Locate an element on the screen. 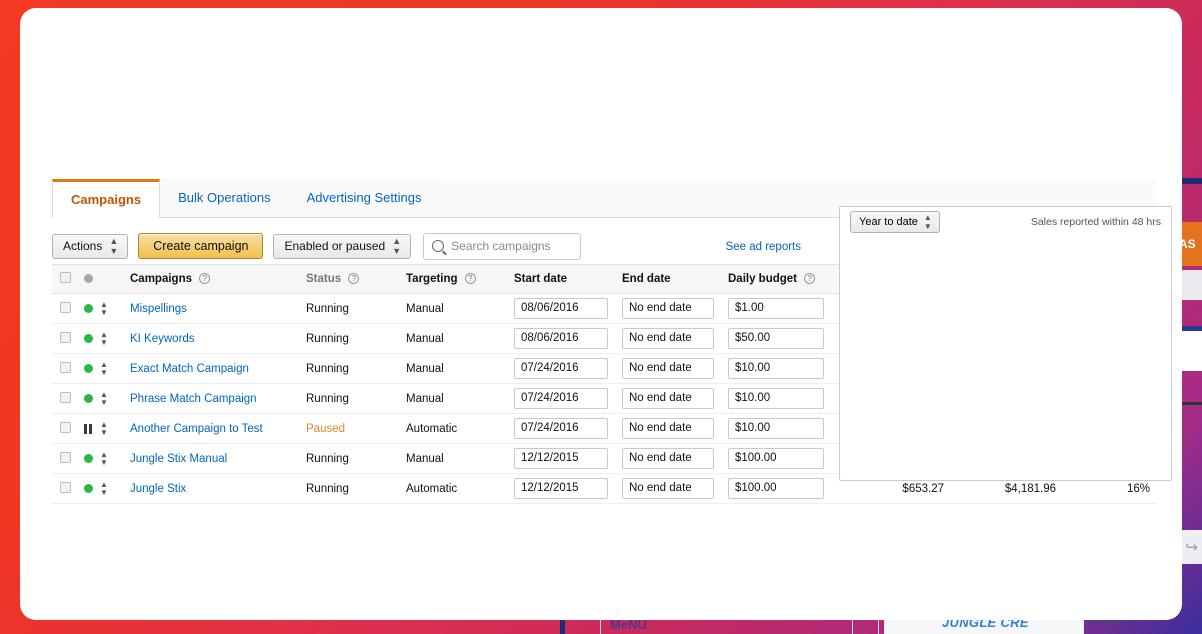 Image resolution: width=1202 pixels, height=634 pixels. see-ad-reports-link: See ad reports is located at coordinates (763, 247).